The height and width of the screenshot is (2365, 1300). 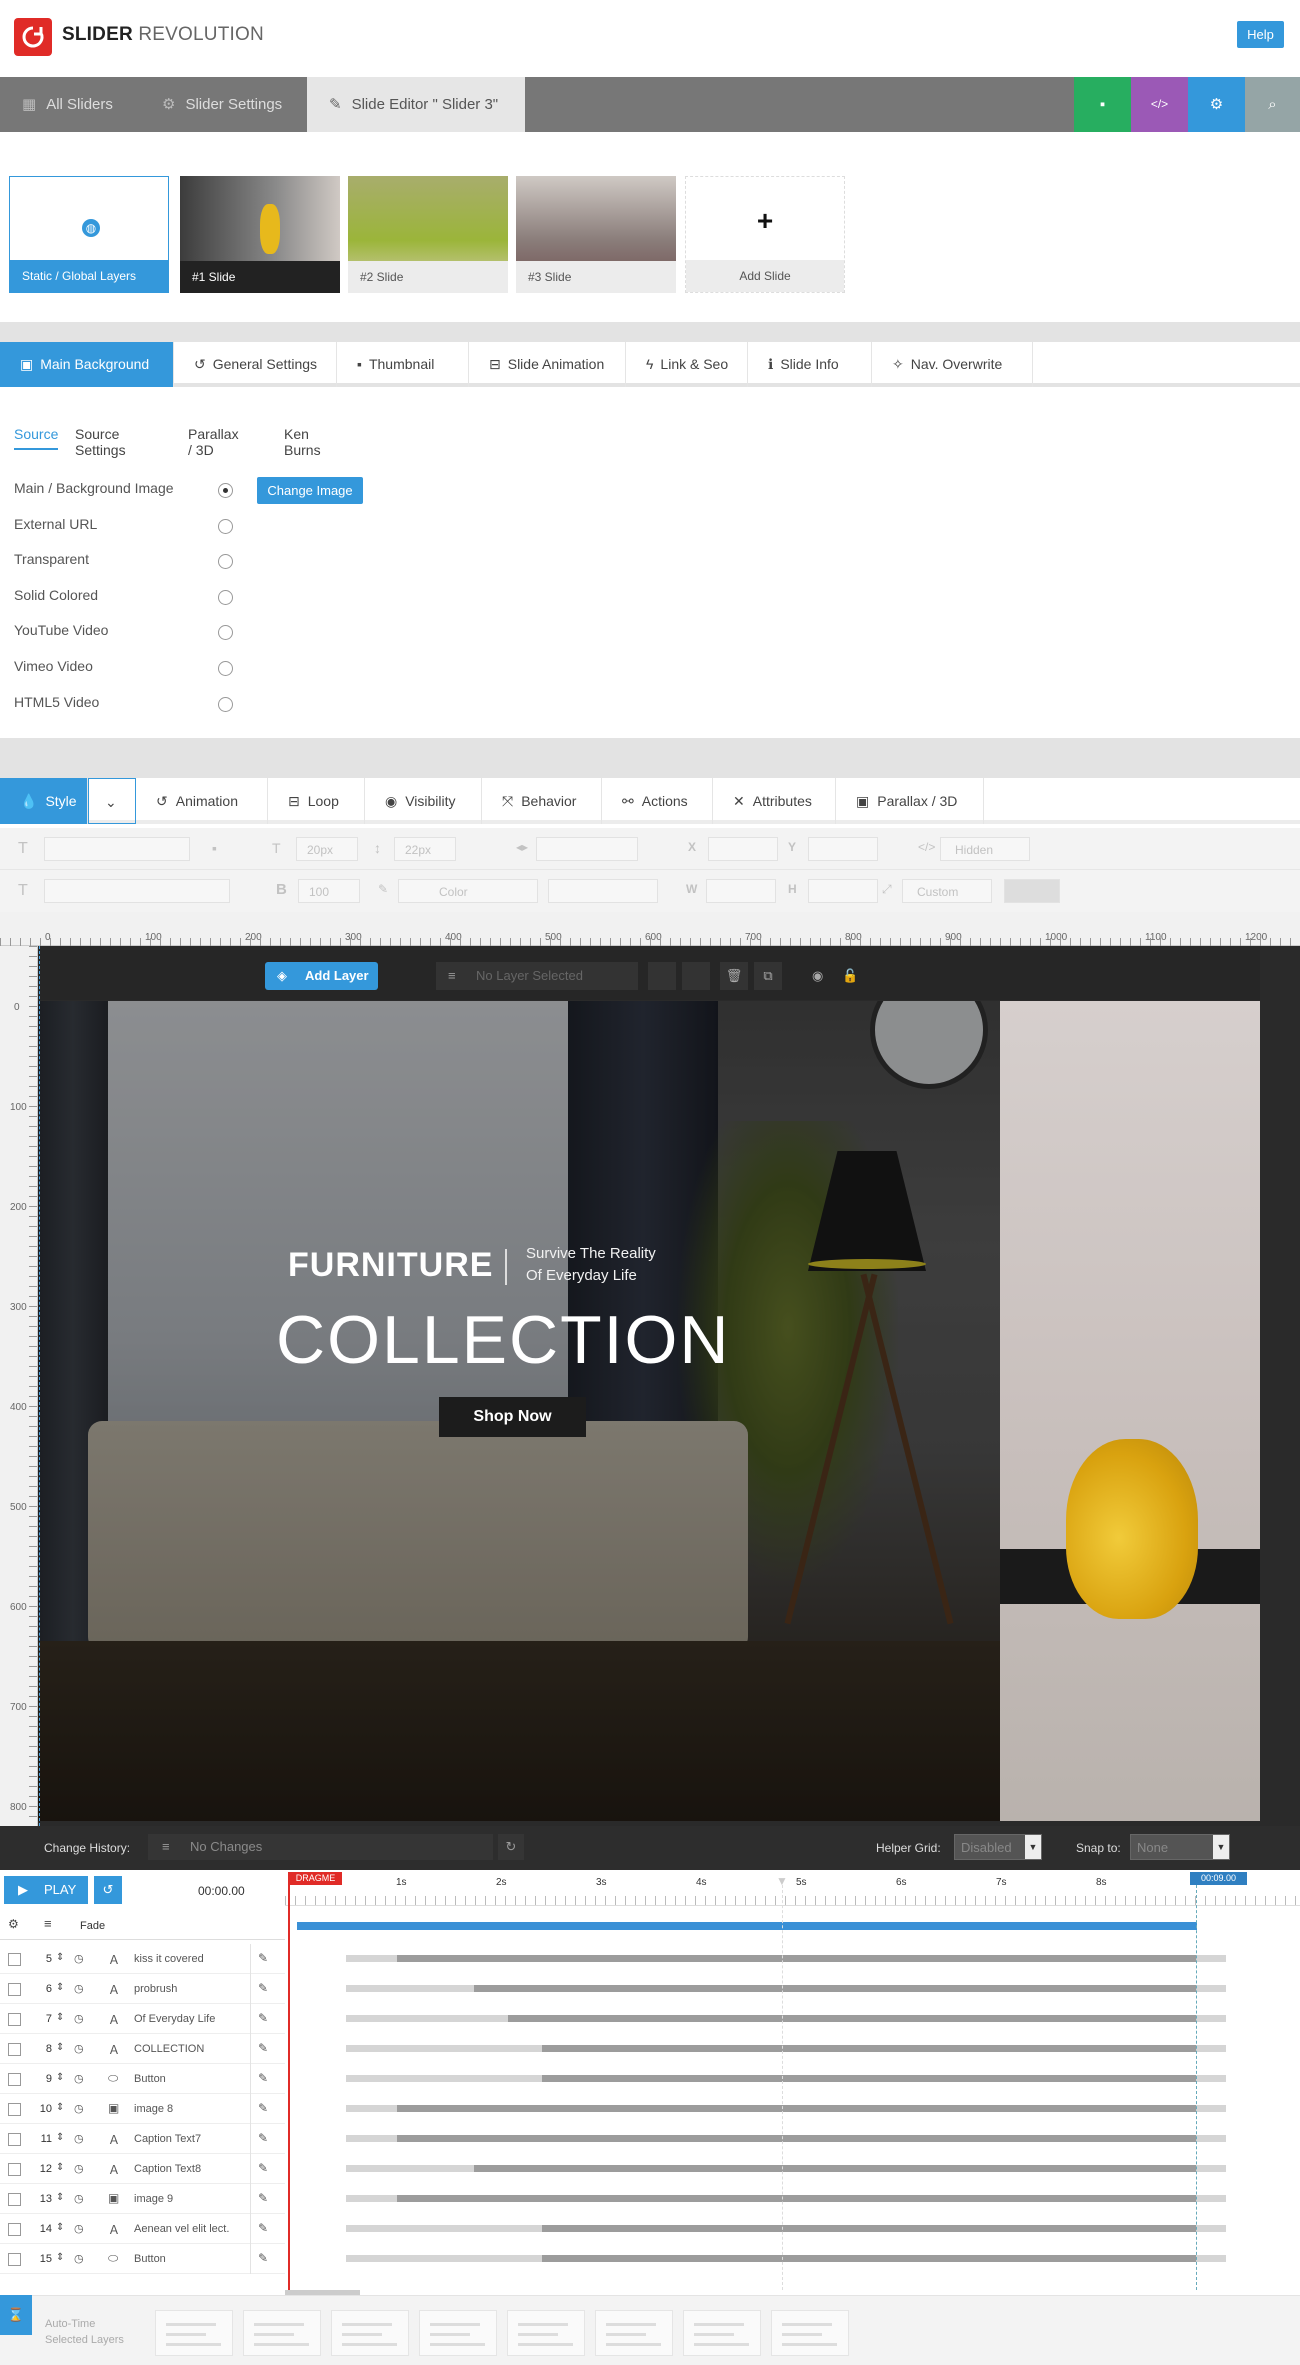 I want to click on radio-external-url, so click(x=225, y=526).